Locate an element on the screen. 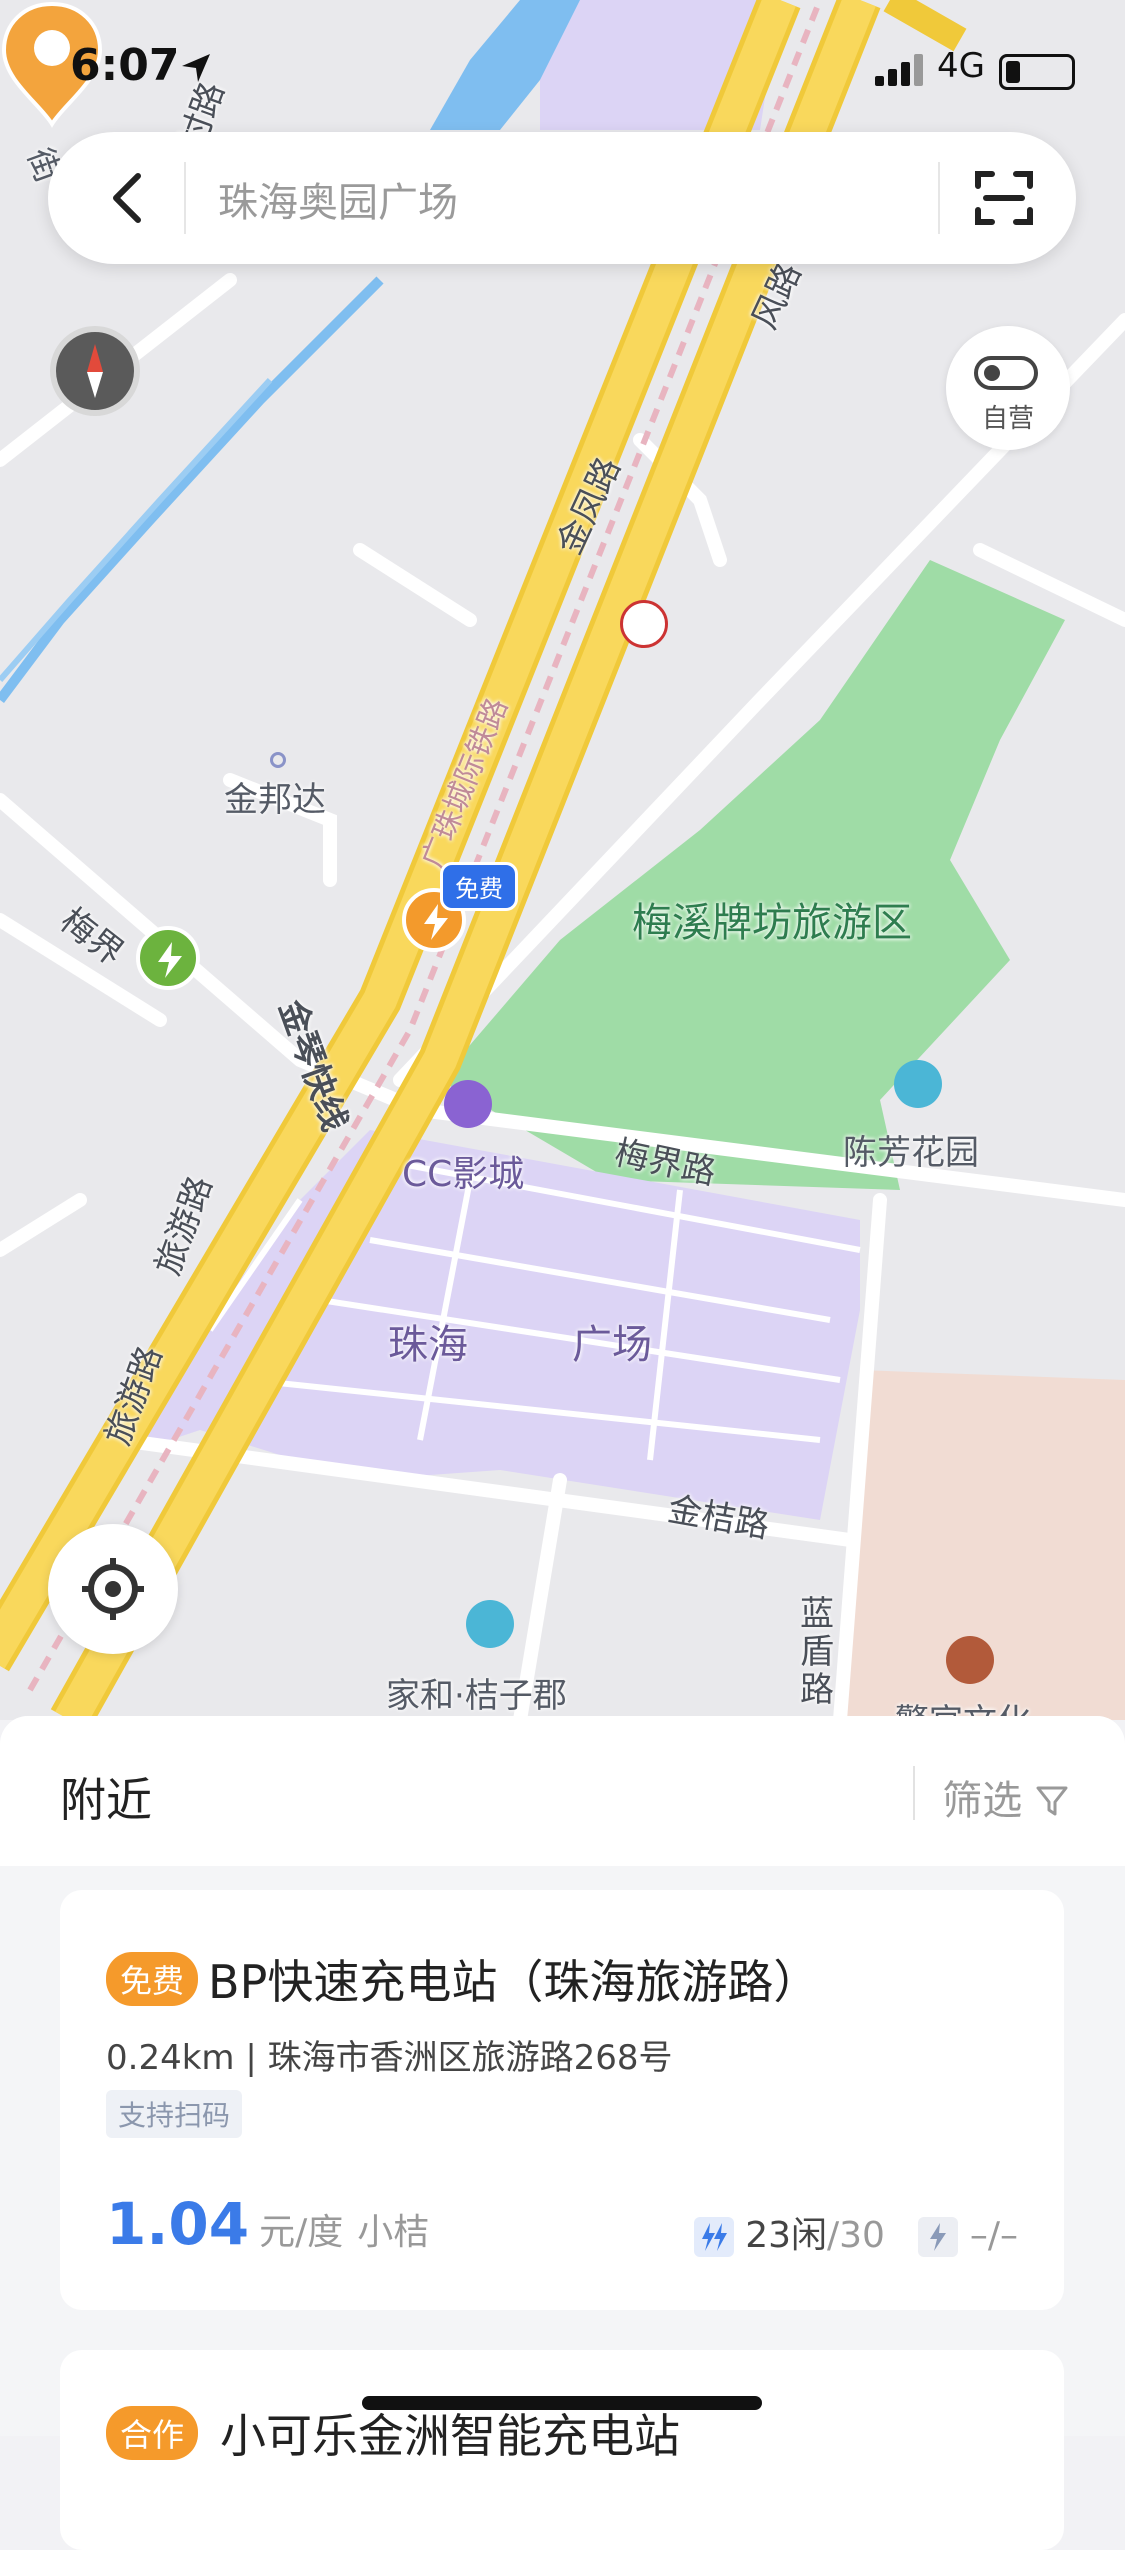 The height and width of the screenshot is (2550, 1125). search-bar: 珠海奥园广场 is located at coordinates (562, 198).